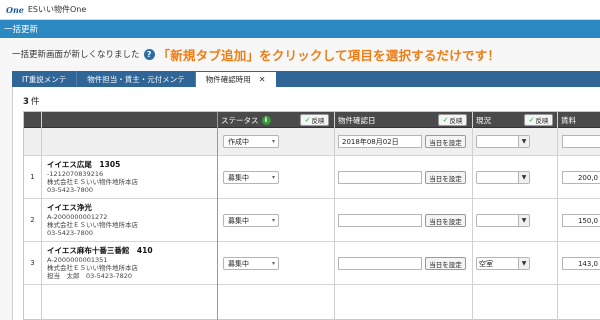 Image resolution: width=600 pixels, height=320 pixels. Describe the element at coordinates (32, 177) in the screenshot. I see `row-number: 1` at that location.